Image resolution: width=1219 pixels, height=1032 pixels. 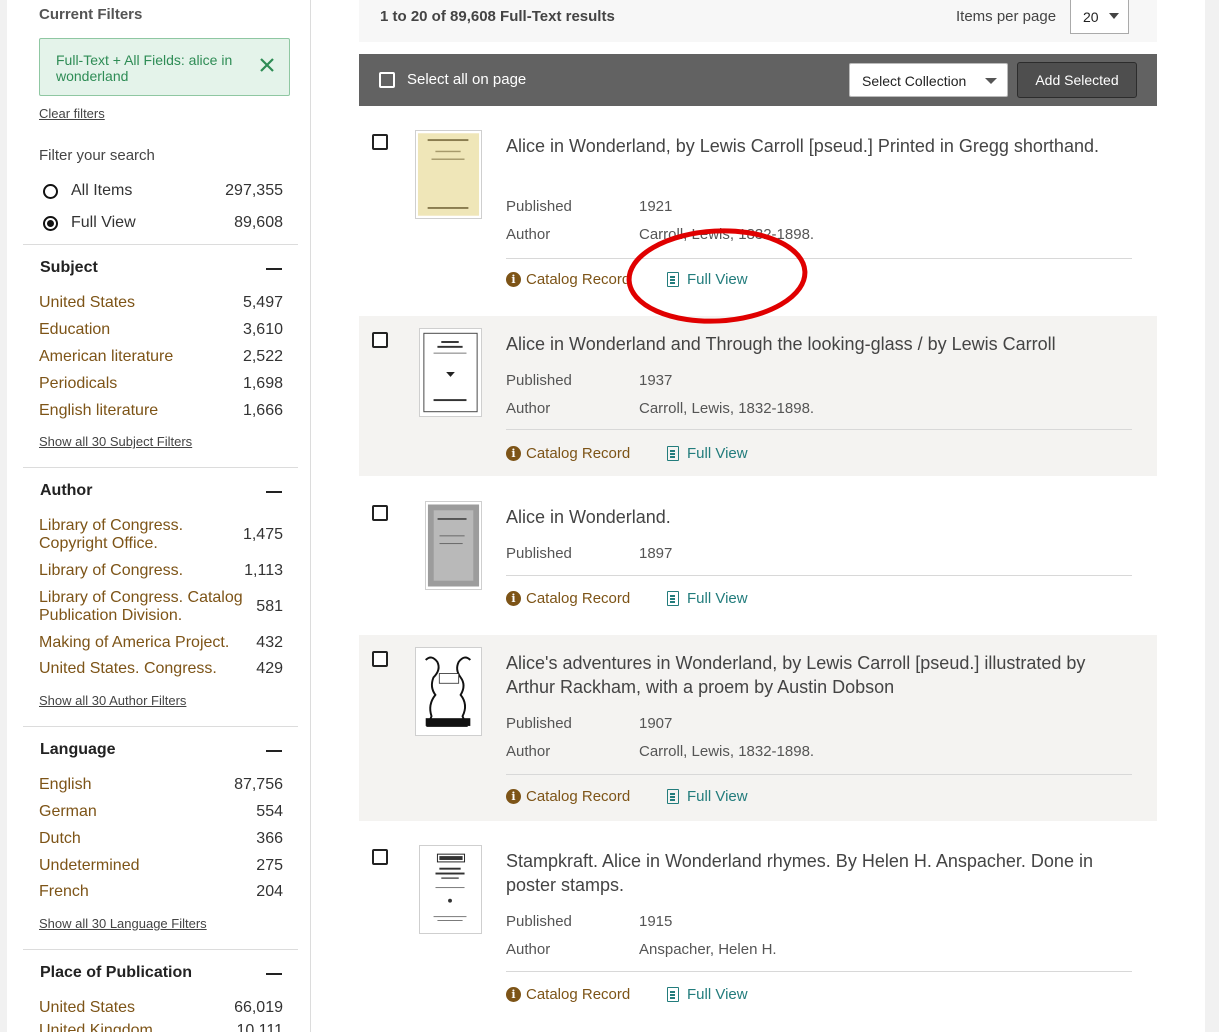 I want to click on facet-item: United States 5,497, so click(x=161, y=303).